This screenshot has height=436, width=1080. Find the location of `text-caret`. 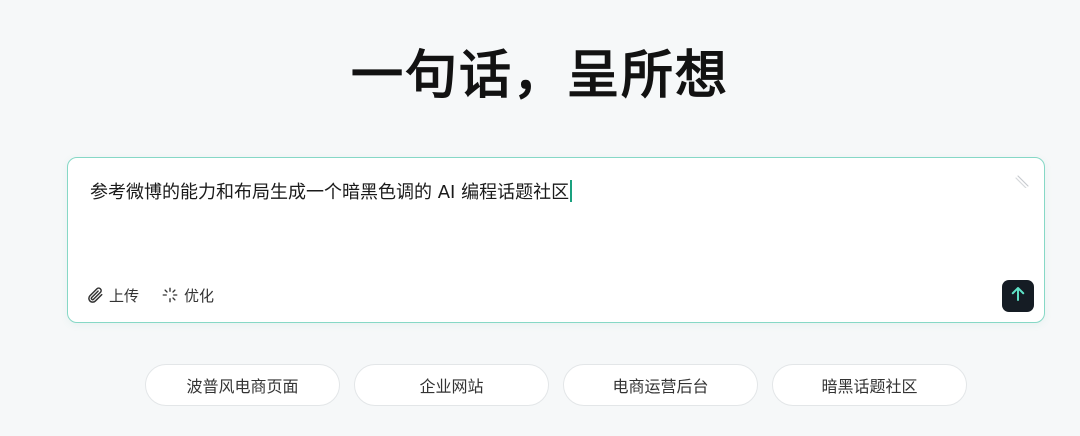

text-caret is located at coordinates (571, 191).